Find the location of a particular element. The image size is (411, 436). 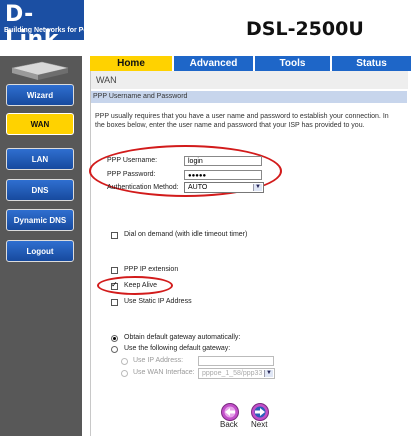

tab-home: Home is located at coordinates (131, 63).